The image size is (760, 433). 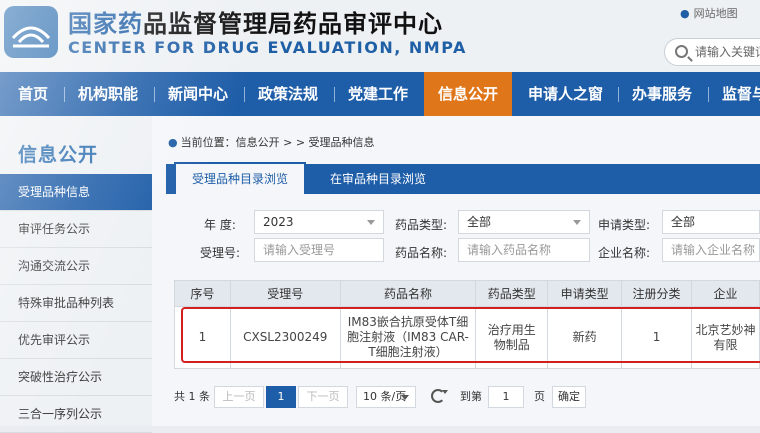 I want to click on cell-index: 1, so click(x=202, y=337).